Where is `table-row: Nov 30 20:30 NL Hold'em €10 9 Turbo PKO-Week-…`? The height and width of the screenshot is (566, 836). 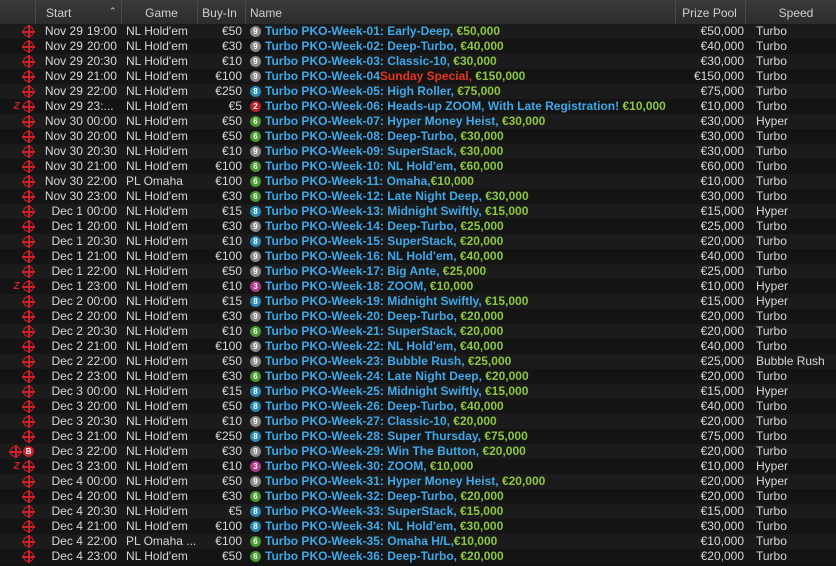 table-row: Nov 30 20:30 NL Hold'em €10 9 Turbo PKO-Week-… is located at coordinates (418, 151).